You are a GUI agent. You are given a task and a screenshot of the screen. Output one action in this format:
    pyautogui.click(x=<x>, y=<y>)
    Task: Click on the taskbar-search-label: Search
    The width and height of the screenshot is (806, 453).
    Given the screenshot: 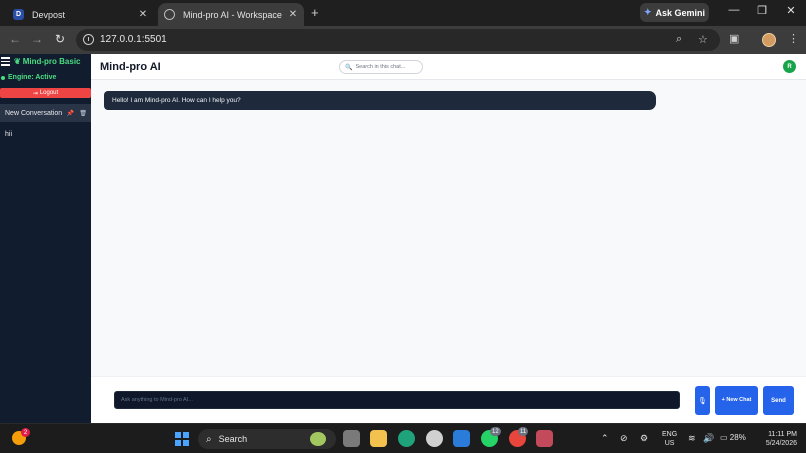 What is the action you would take?
    pyautogui.click(x=233, y=439)
    